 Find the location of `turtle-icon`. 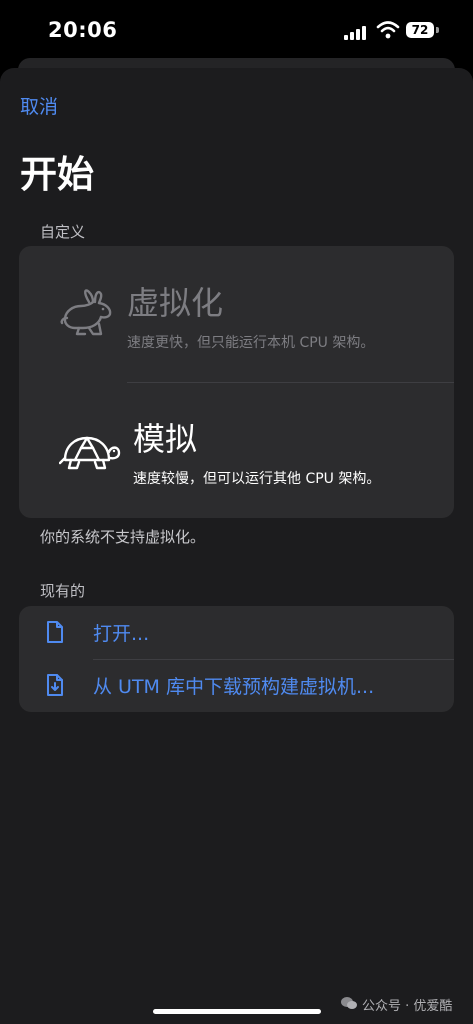

turtle-icon is located at coordinates (90, 453).